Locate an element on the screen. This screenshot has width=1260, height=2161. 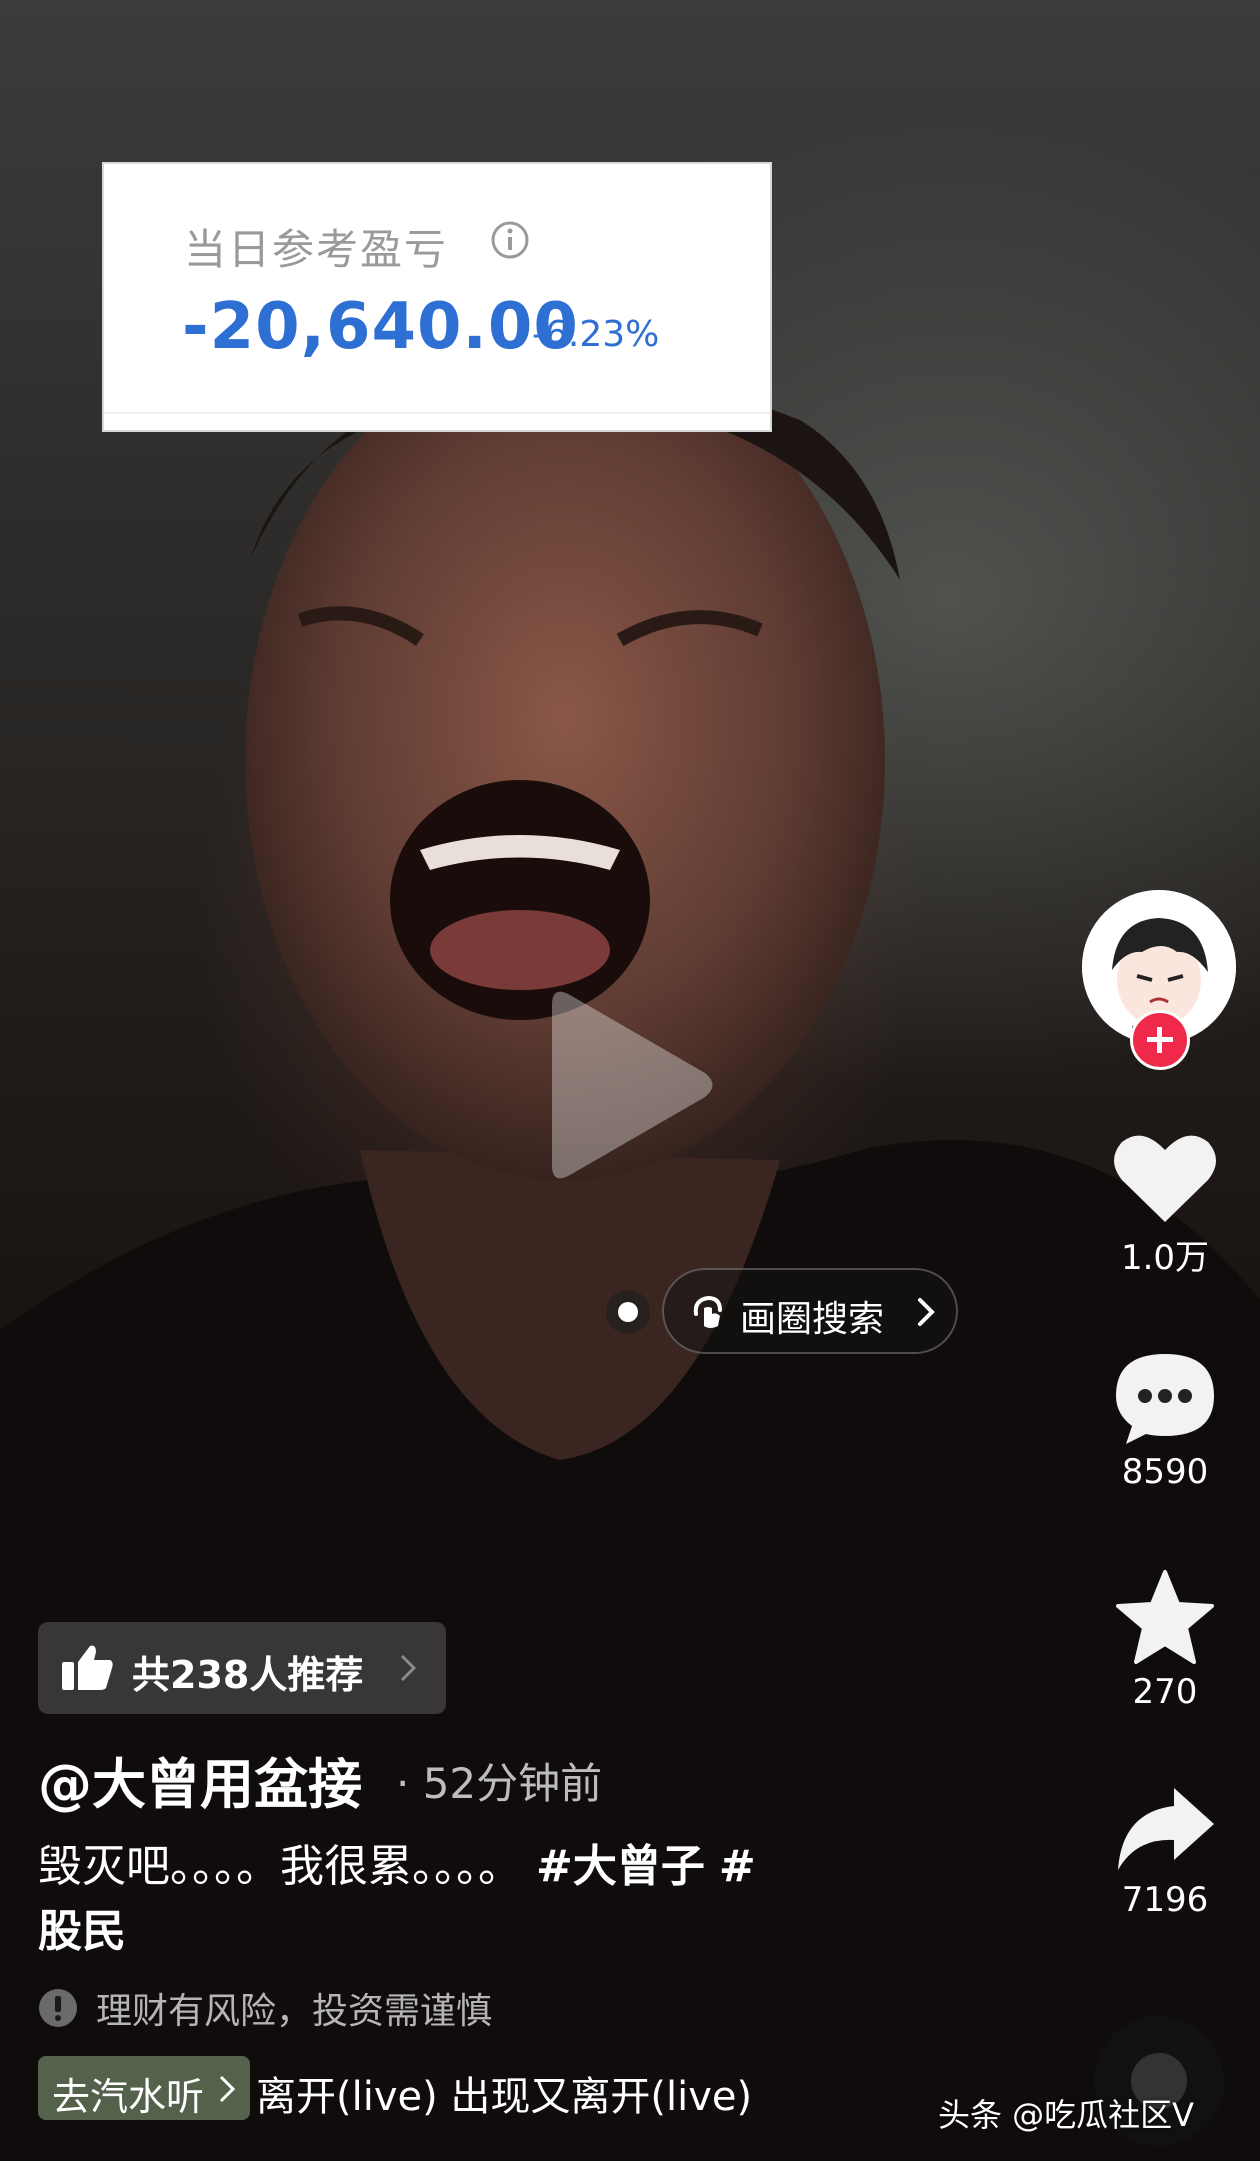
circle-search-dot is located at coordinates (628, 1312).